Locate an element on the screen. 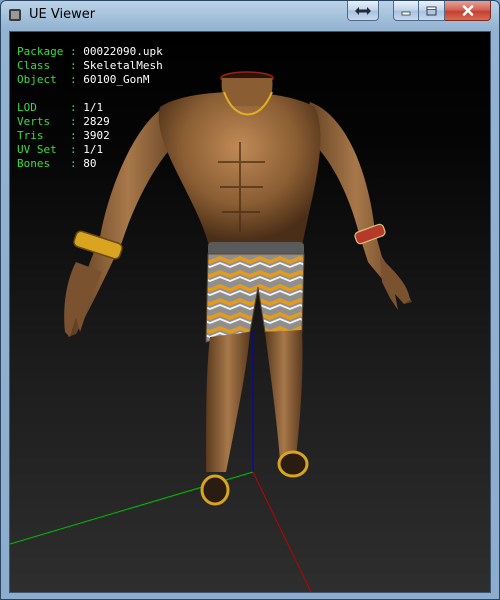 This screenshot has height=600, width=500. class-label: Class is located at coordinates (34, 65).